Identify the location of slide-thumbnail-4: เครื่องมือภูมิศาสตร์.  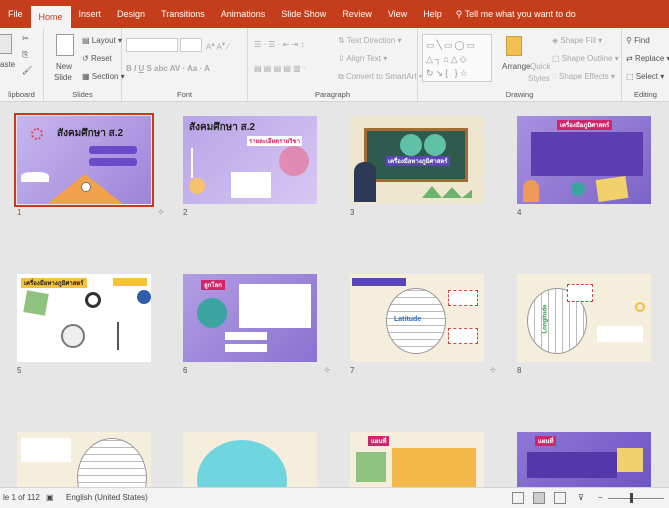
(584, 160).